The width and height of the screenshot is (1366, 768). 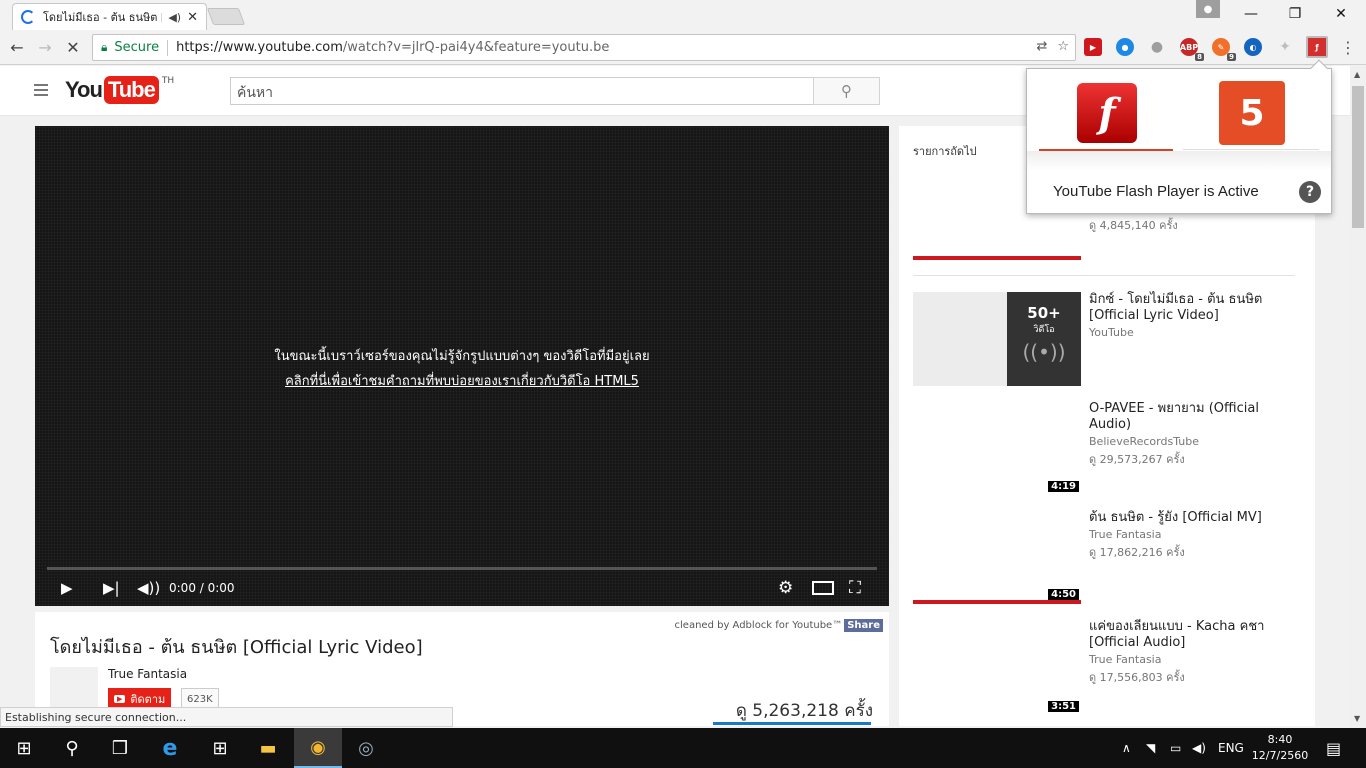 I want to click on puzzle-ext-icon: ✦, so click(x=1285, y=47).